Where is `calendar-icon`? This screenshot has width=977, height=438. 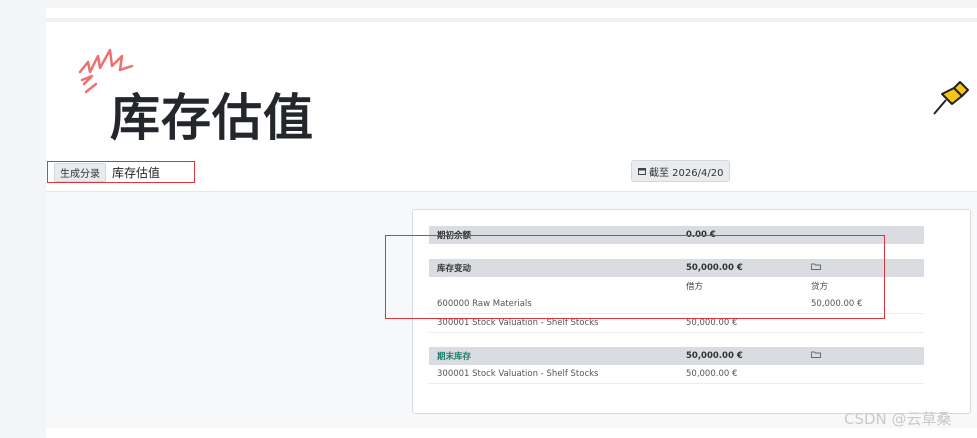 calendar-icon is located at coordinates (642, 171).